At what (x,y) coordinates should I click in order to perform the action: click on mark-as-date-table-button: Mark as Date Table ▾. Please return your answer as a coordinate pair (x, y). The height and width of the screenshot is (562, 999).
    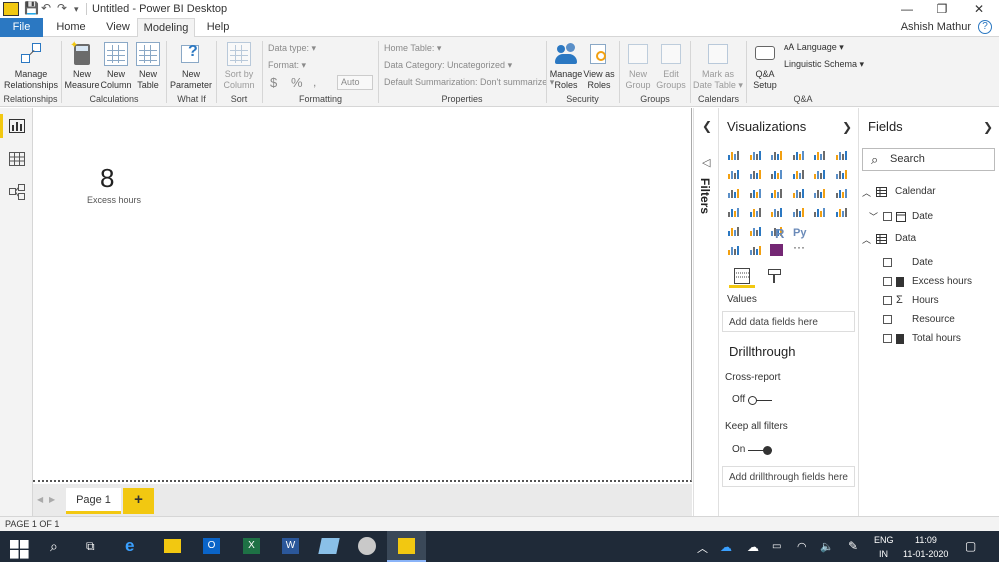
    Looking at the image, I should click on (718, 65).